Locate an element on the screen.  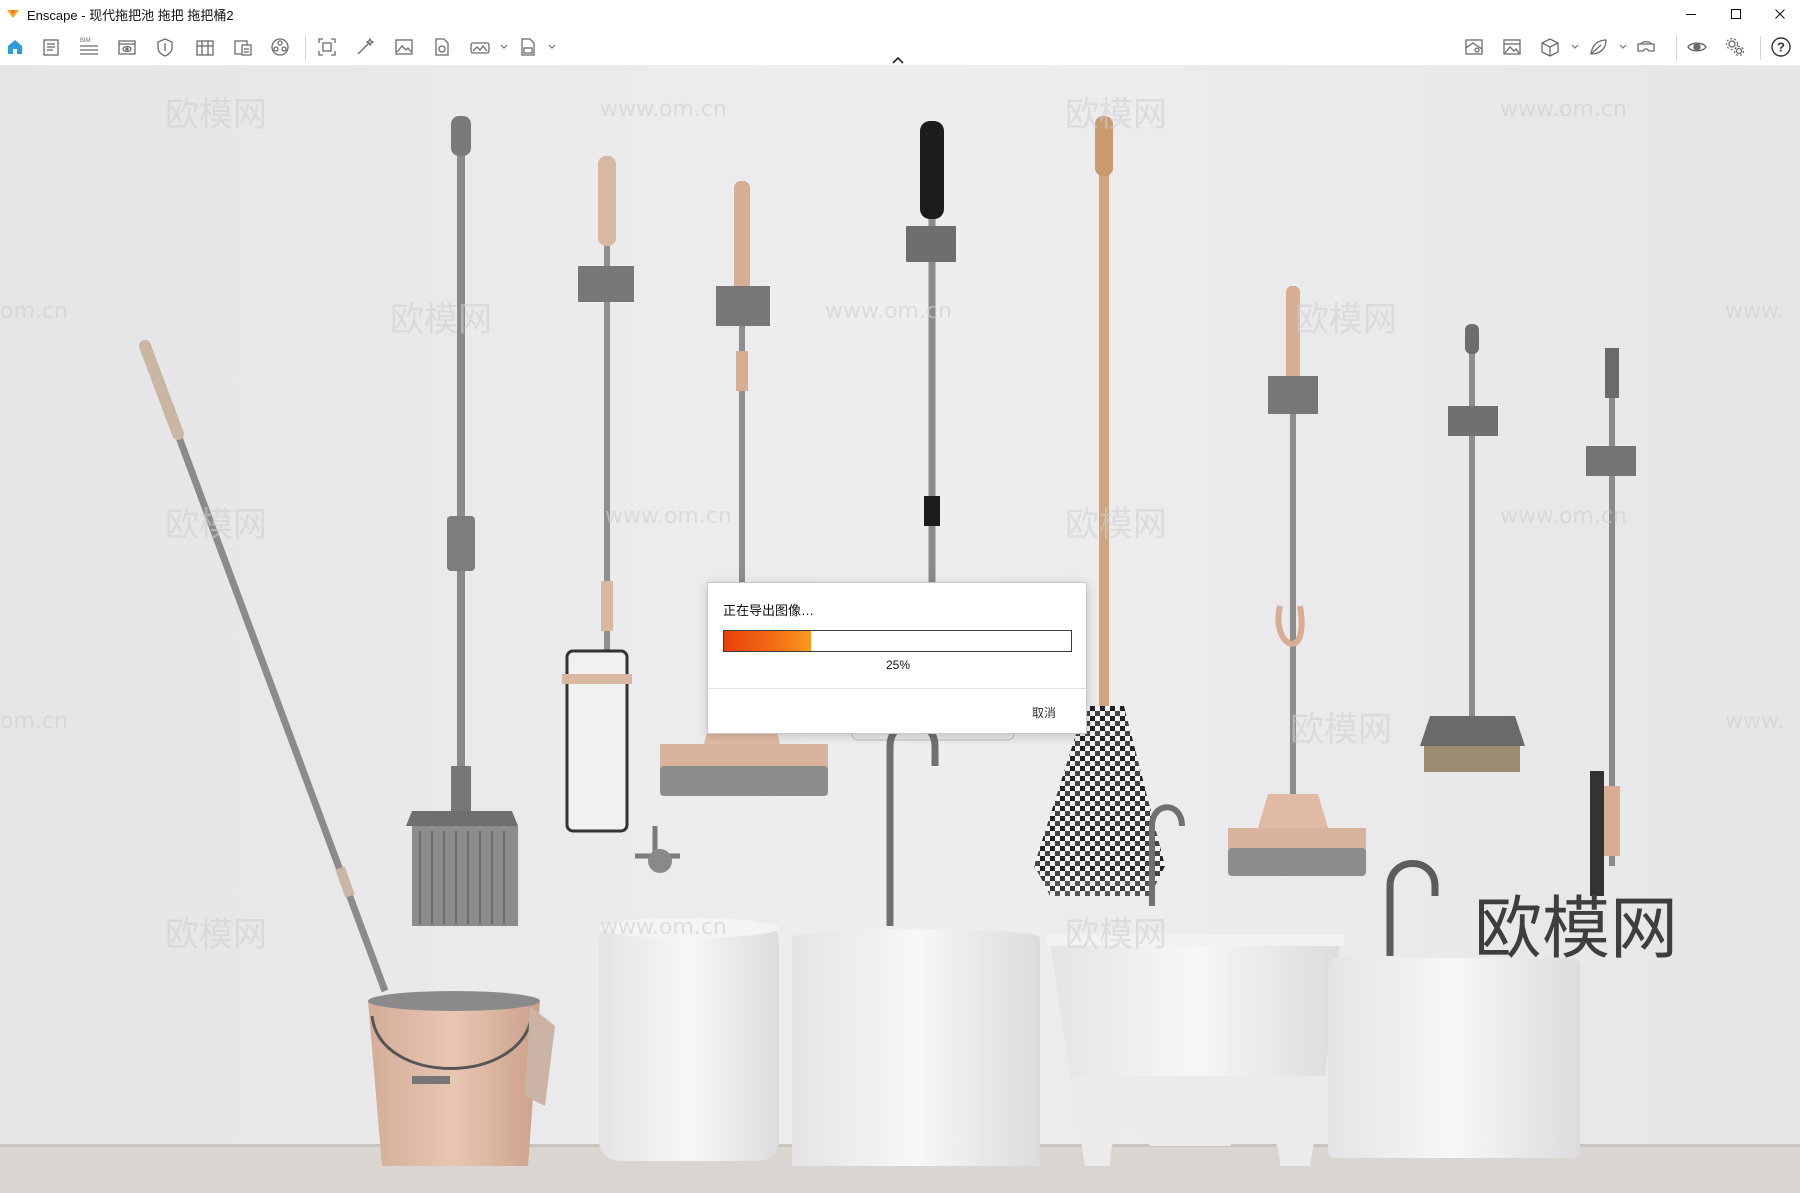
bim-list-icon: BIM is located at coordinates (89, 46).